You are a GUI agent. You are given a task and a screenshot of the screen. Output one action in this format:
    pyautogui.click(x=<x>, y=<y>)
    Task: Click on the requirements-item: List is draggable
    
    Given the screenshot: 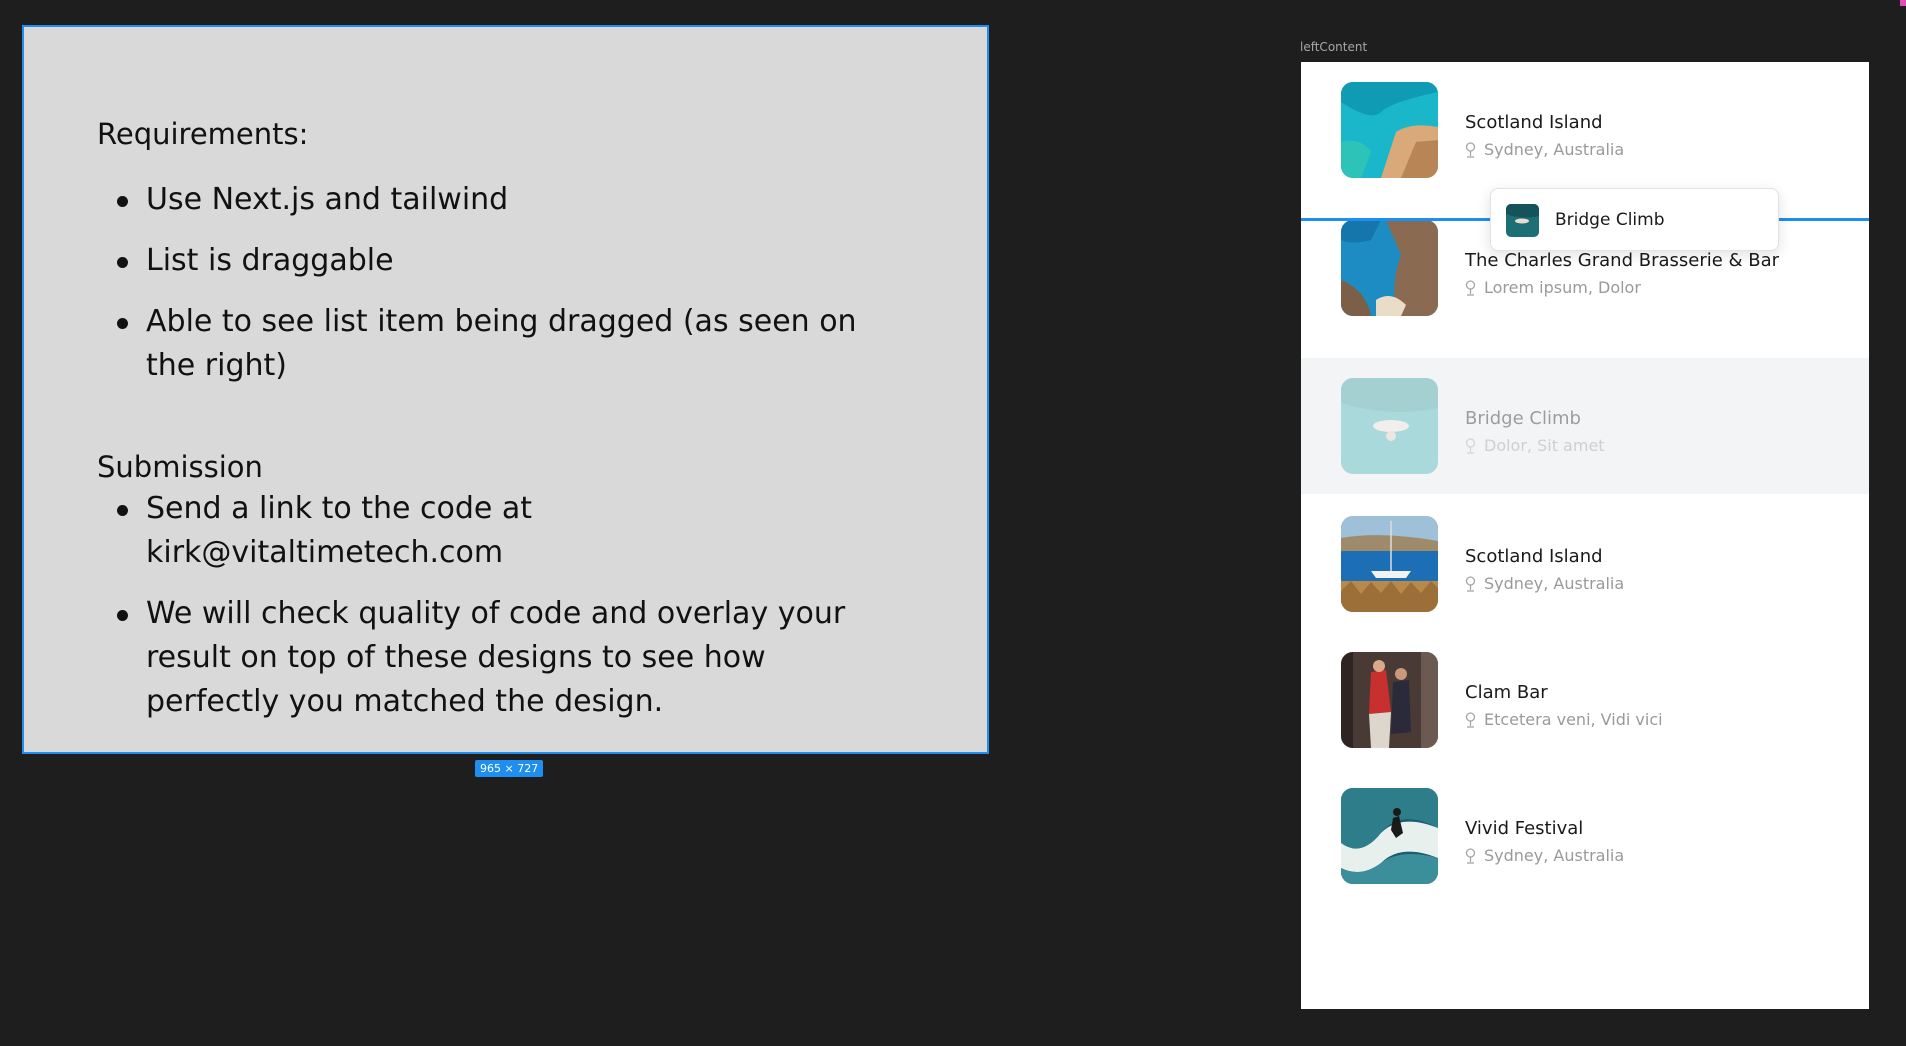 What is the action you would take?
    pyautogui.click(x=497, y=261)
    